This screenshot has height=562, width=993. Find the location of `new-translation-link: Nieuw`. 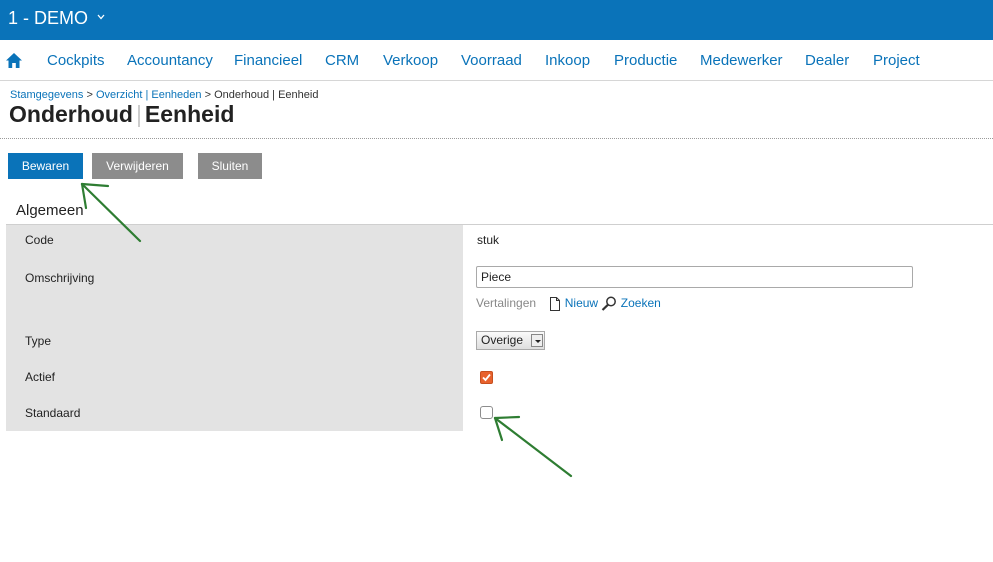

new-translation-link: Nieuw is located at coordinates (575, 303).